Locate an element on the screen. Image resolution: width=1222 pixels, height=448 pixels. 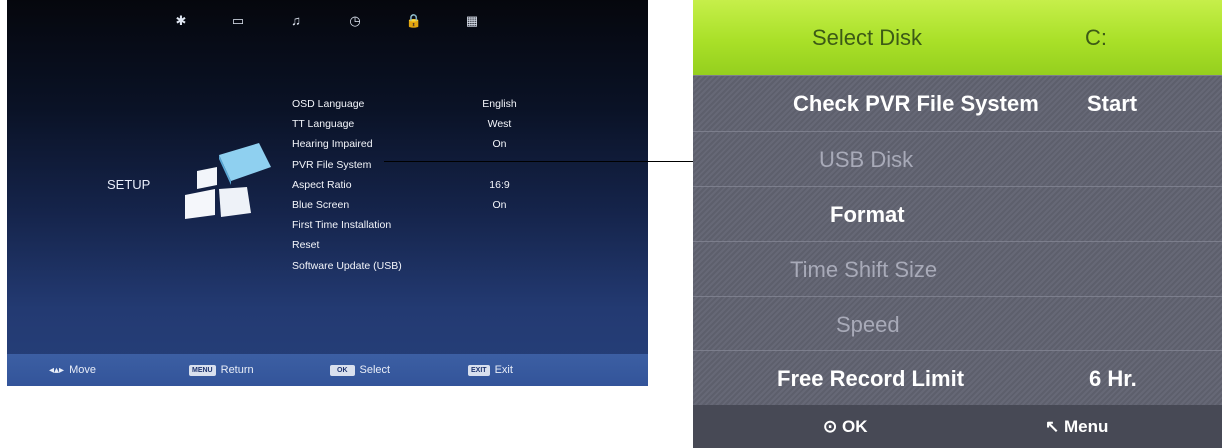
exit-key-icon: EXIT is located at coordinates (479, 370).